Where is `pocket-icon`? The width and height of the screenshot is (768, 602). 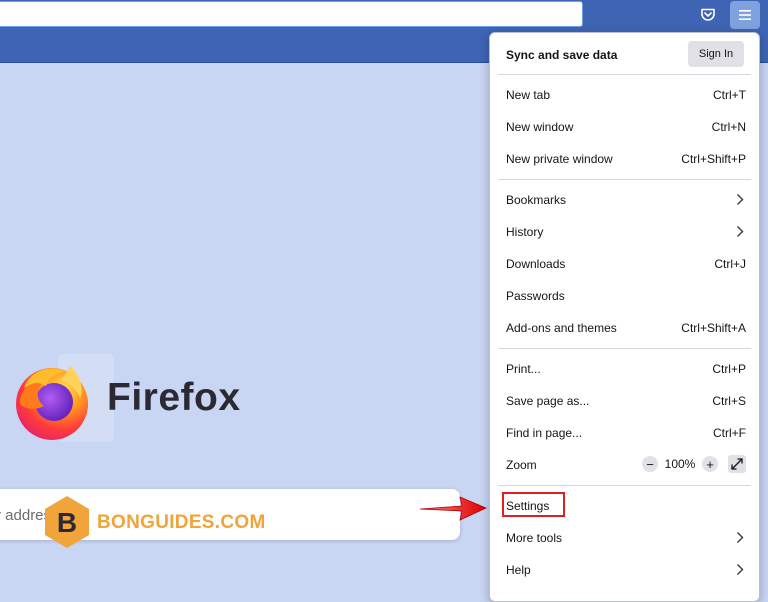 pocket-icon is located at coordinates (708, 14).